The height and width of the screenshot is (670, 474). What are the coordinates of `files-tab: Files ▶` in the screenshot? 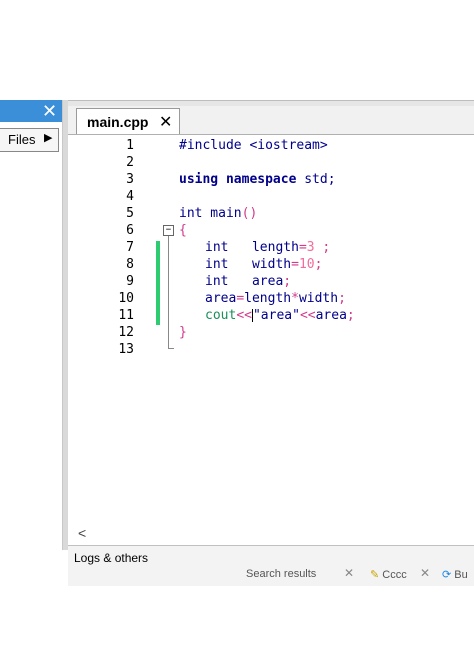 It's located at (29, 140).